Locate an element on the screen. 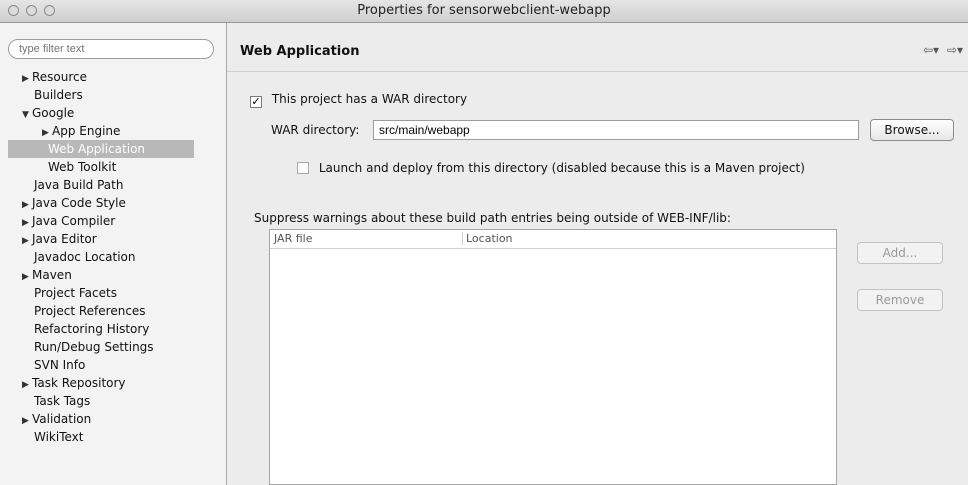 Image resolution: width=968 pixels, height=485 pixels. tree-item-label: WikiText is located at coordinates (59, 437).